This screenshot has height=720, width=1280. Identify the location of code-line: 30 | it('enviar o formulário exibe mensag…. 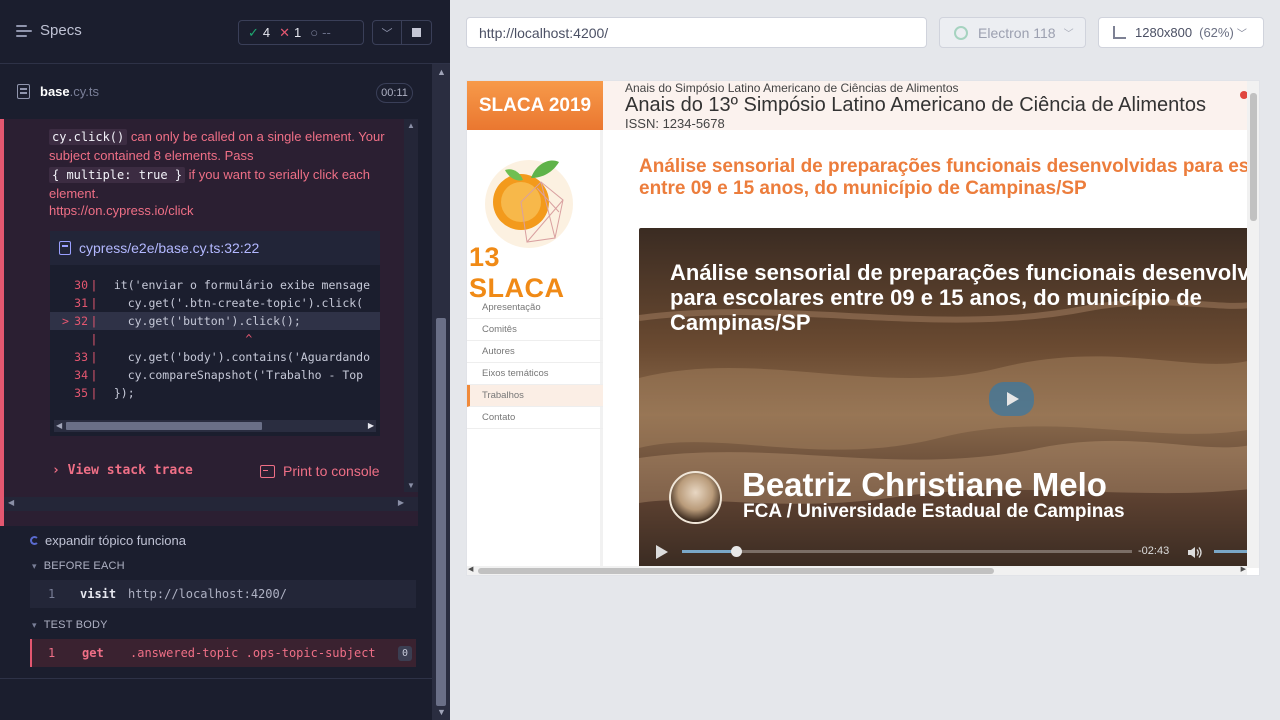
(222, 285).